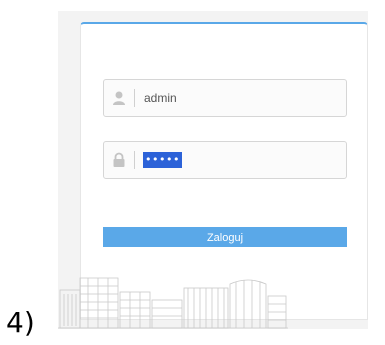 Image resolution: width=385 pixels, height=345 pixels. What do you see at coordinates (20, 322) in the screenshot?
I see `step-number-label: 4)` at bounding box center [20, 322].